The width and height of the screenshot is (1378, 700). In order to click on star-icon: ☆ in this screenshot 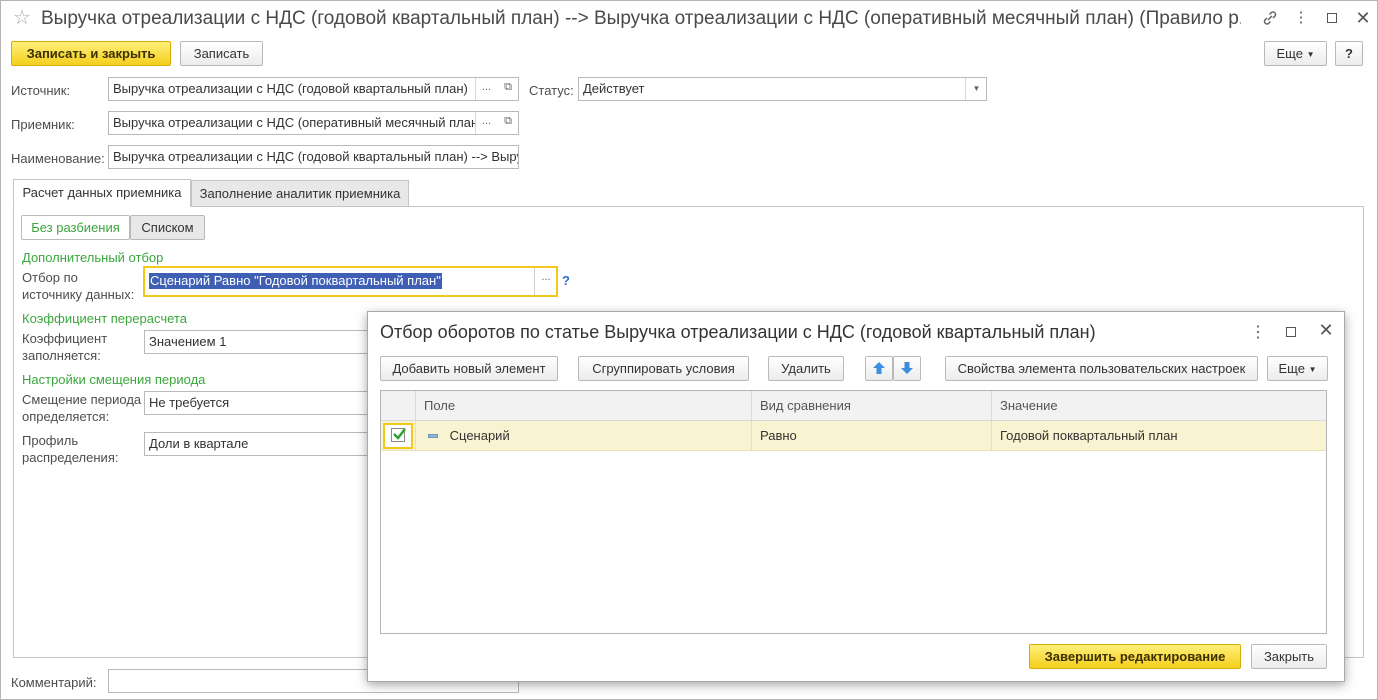, I will do `click(22, 18)`.